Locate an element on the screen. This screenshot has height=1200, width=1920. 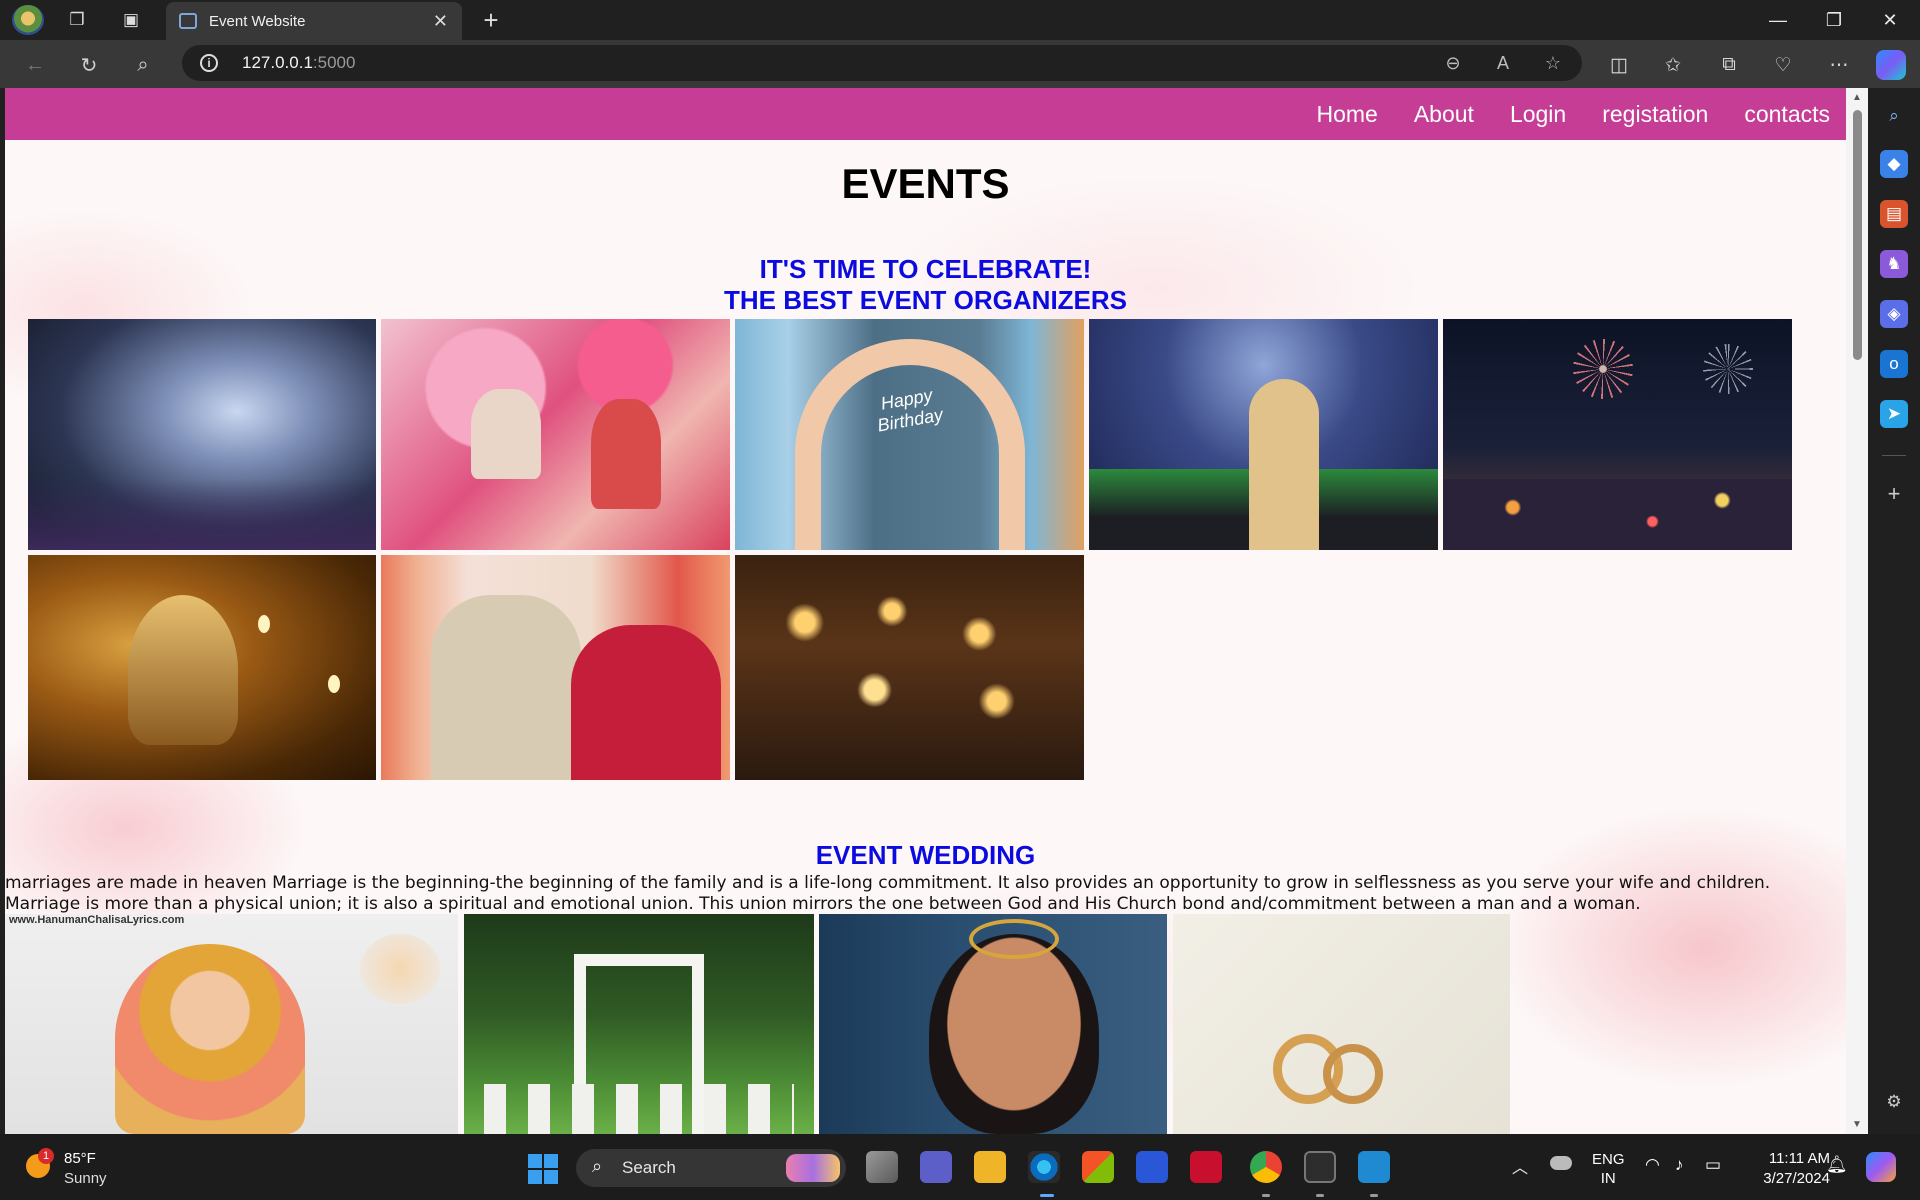
tab-actions-icon: ▣ is located at coordinates (131, 20).